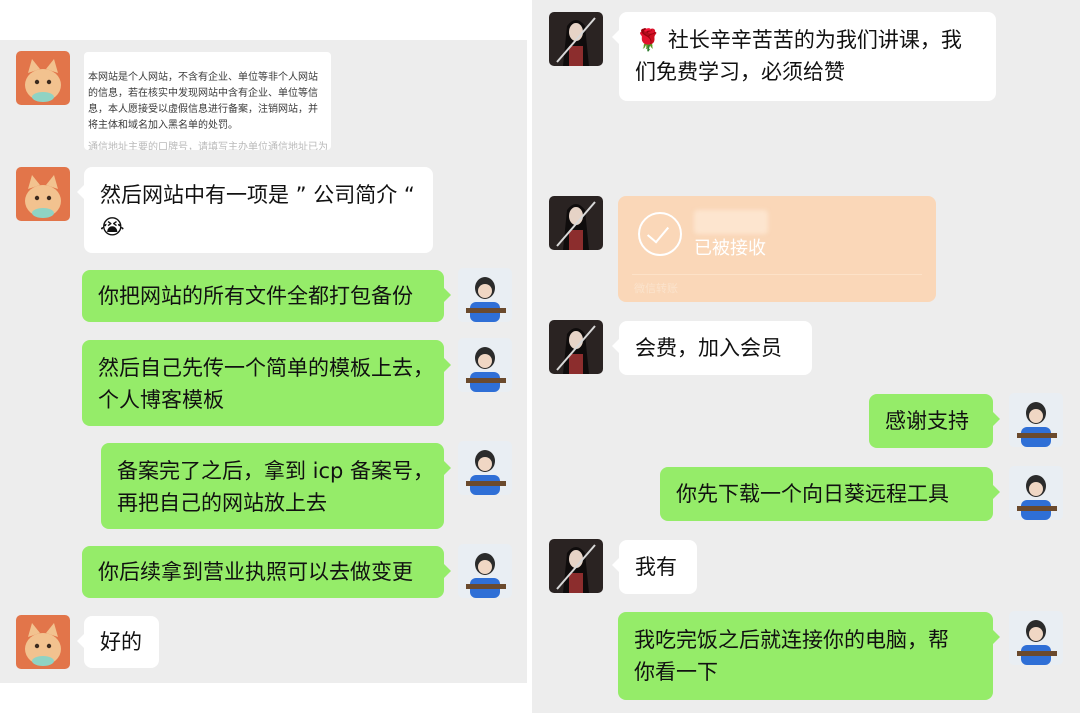 This screenshot has width=1080, height=713. I want to click on message-line: 你先下载一个向日葵远程工具, so click(812, 494).